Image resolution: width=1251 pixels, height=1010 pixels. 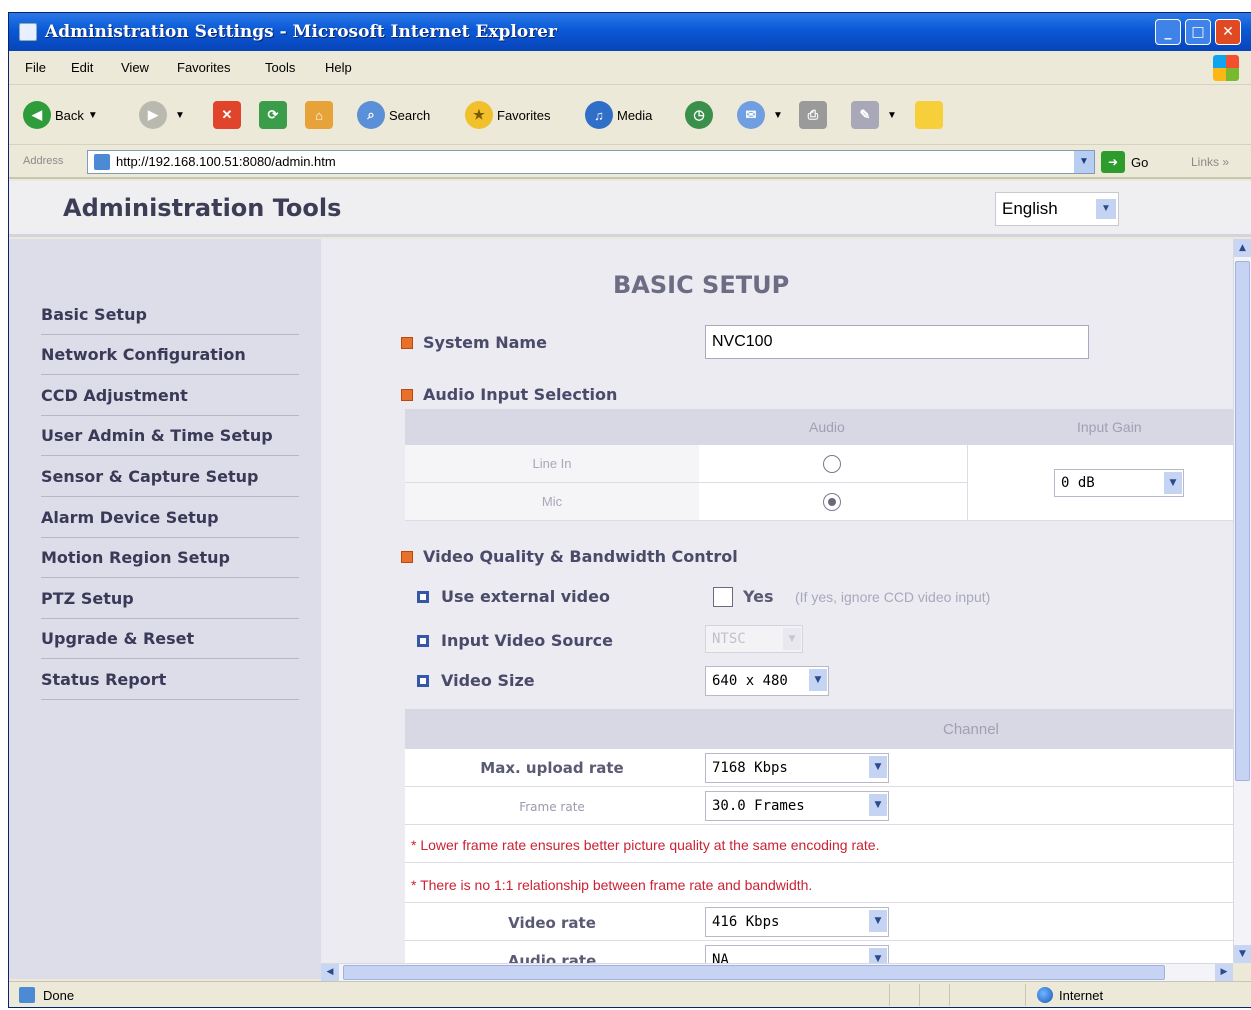 What do you see at coordinates (488, 680) in the screenshot?
I see `video-size-label: Video Size` at bounding box center [488, 680].